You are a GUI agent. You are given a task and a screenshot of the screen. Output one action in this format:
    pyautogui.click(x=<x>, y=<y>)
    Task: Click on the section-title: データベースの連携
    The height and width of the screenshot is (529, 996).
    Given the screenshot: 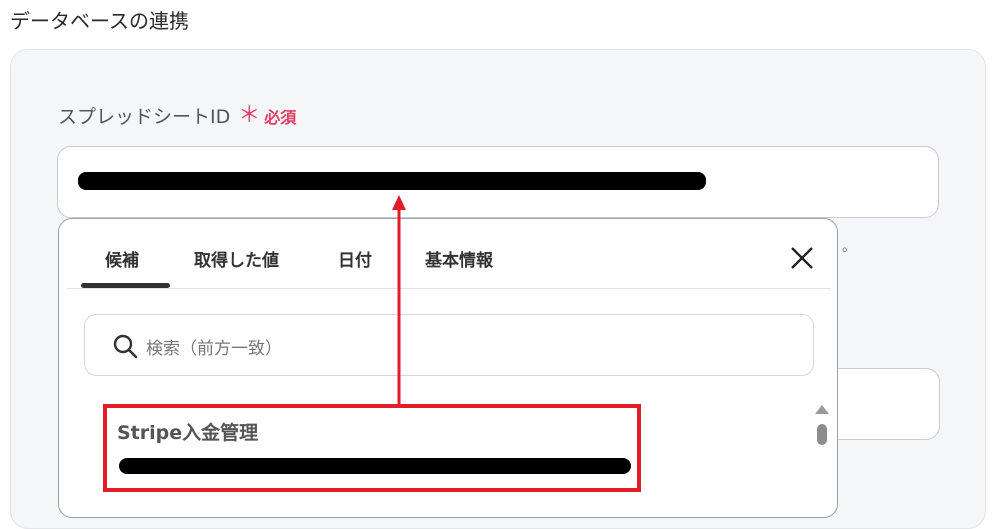 What is the action you would take?
    pyautogui.click(x=99, y=21)
    